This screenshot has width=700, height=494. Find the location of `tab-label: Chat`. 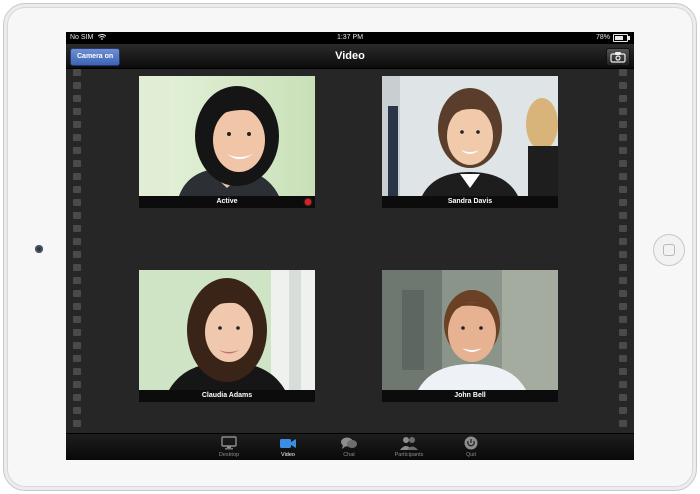

tab-label: Chat is located at coordinates (349, 455).